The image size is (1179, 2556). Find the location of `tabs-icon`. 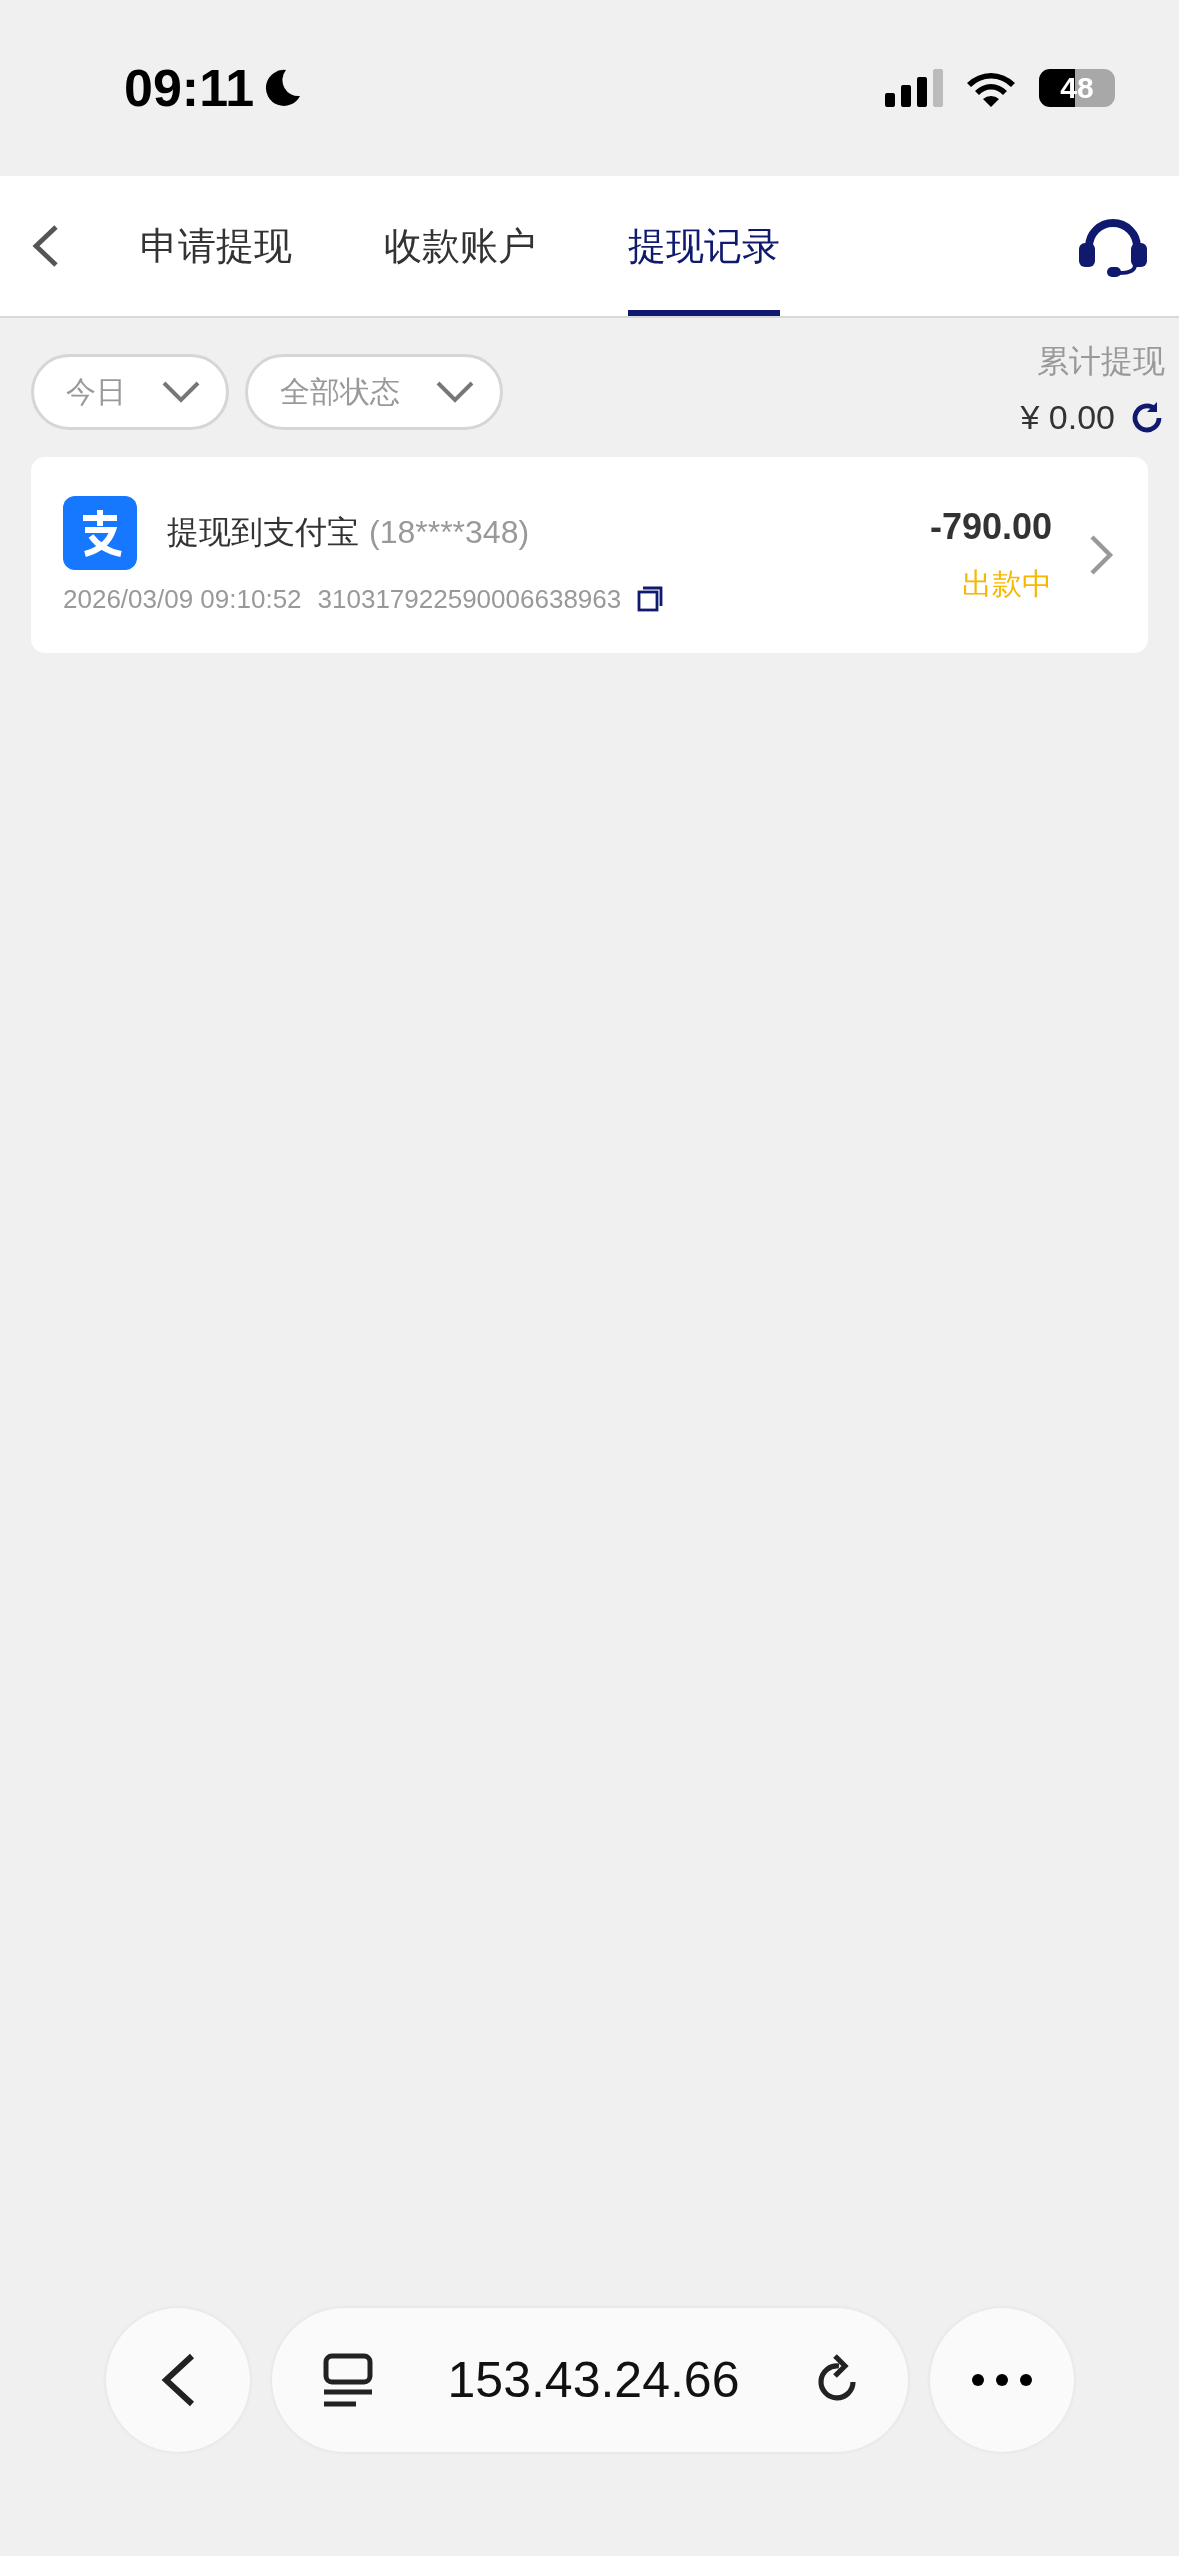

tabs-icon is located at coordinates (347, 2380).